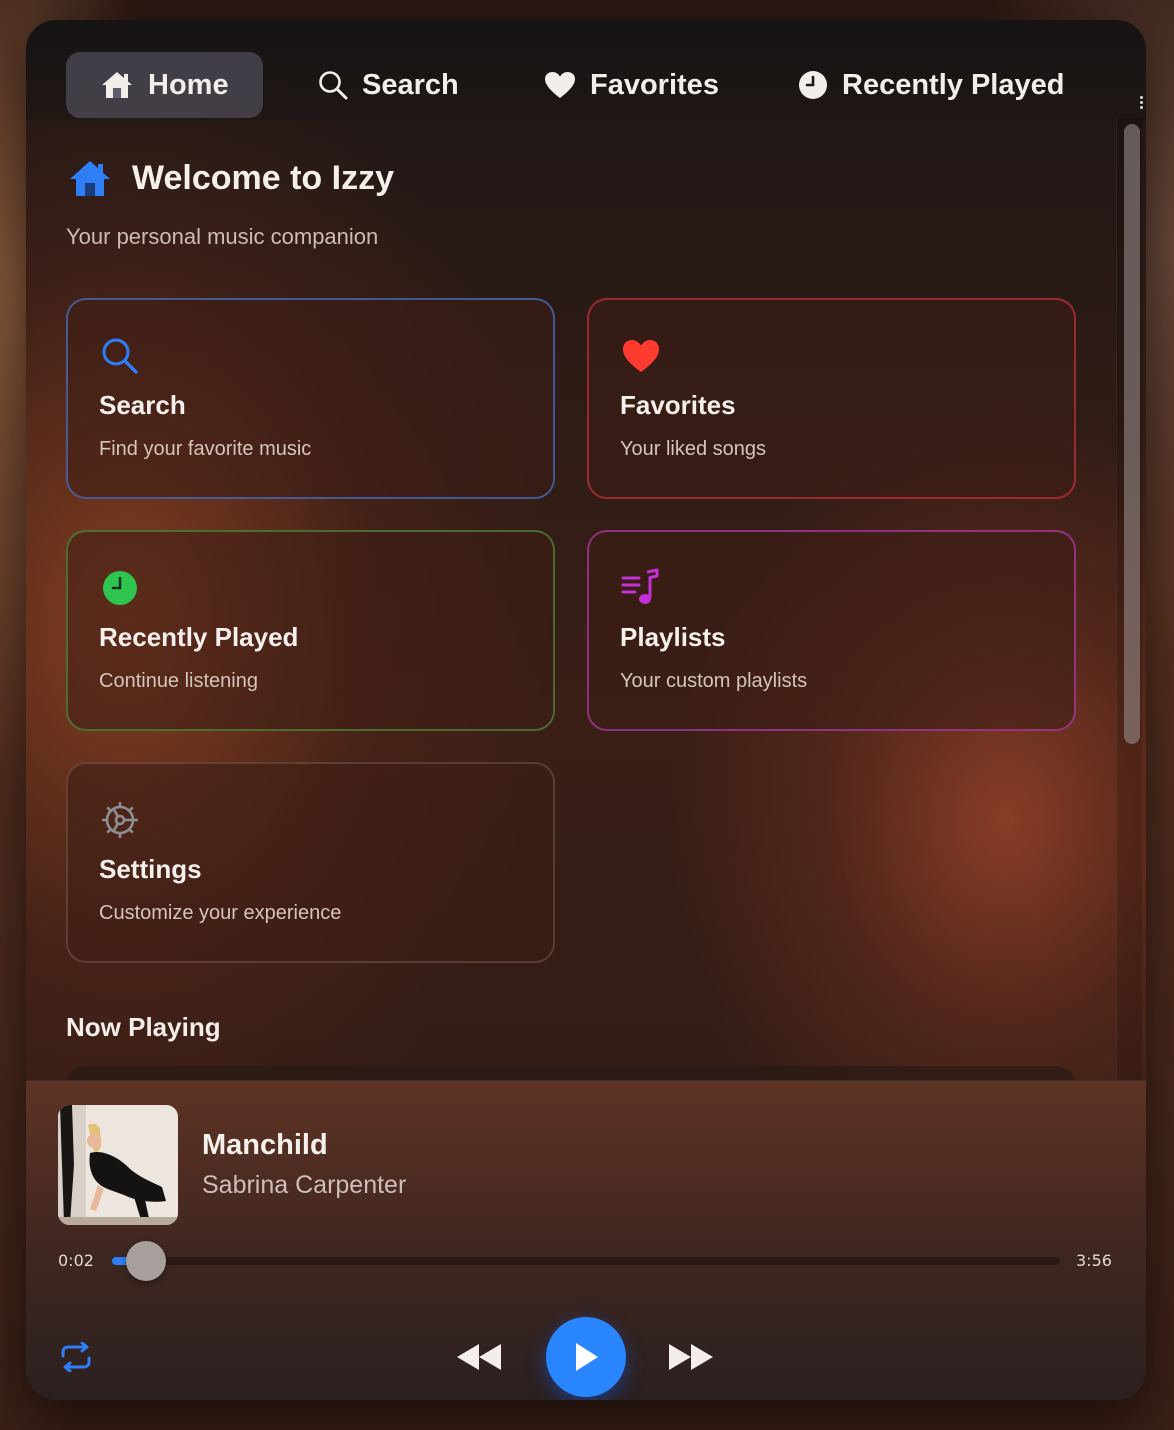 Image resolution: width=1174 pixels, height=1430 pixels. I want to click on page-subtitle: Your personal music companion, so click(222, 236).